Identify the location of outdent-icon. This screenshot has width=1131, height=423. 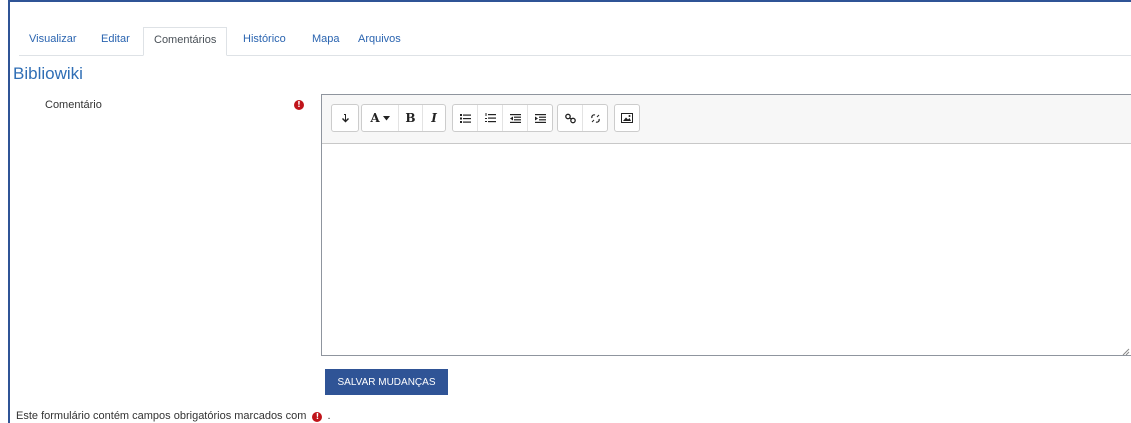
(515, 118).